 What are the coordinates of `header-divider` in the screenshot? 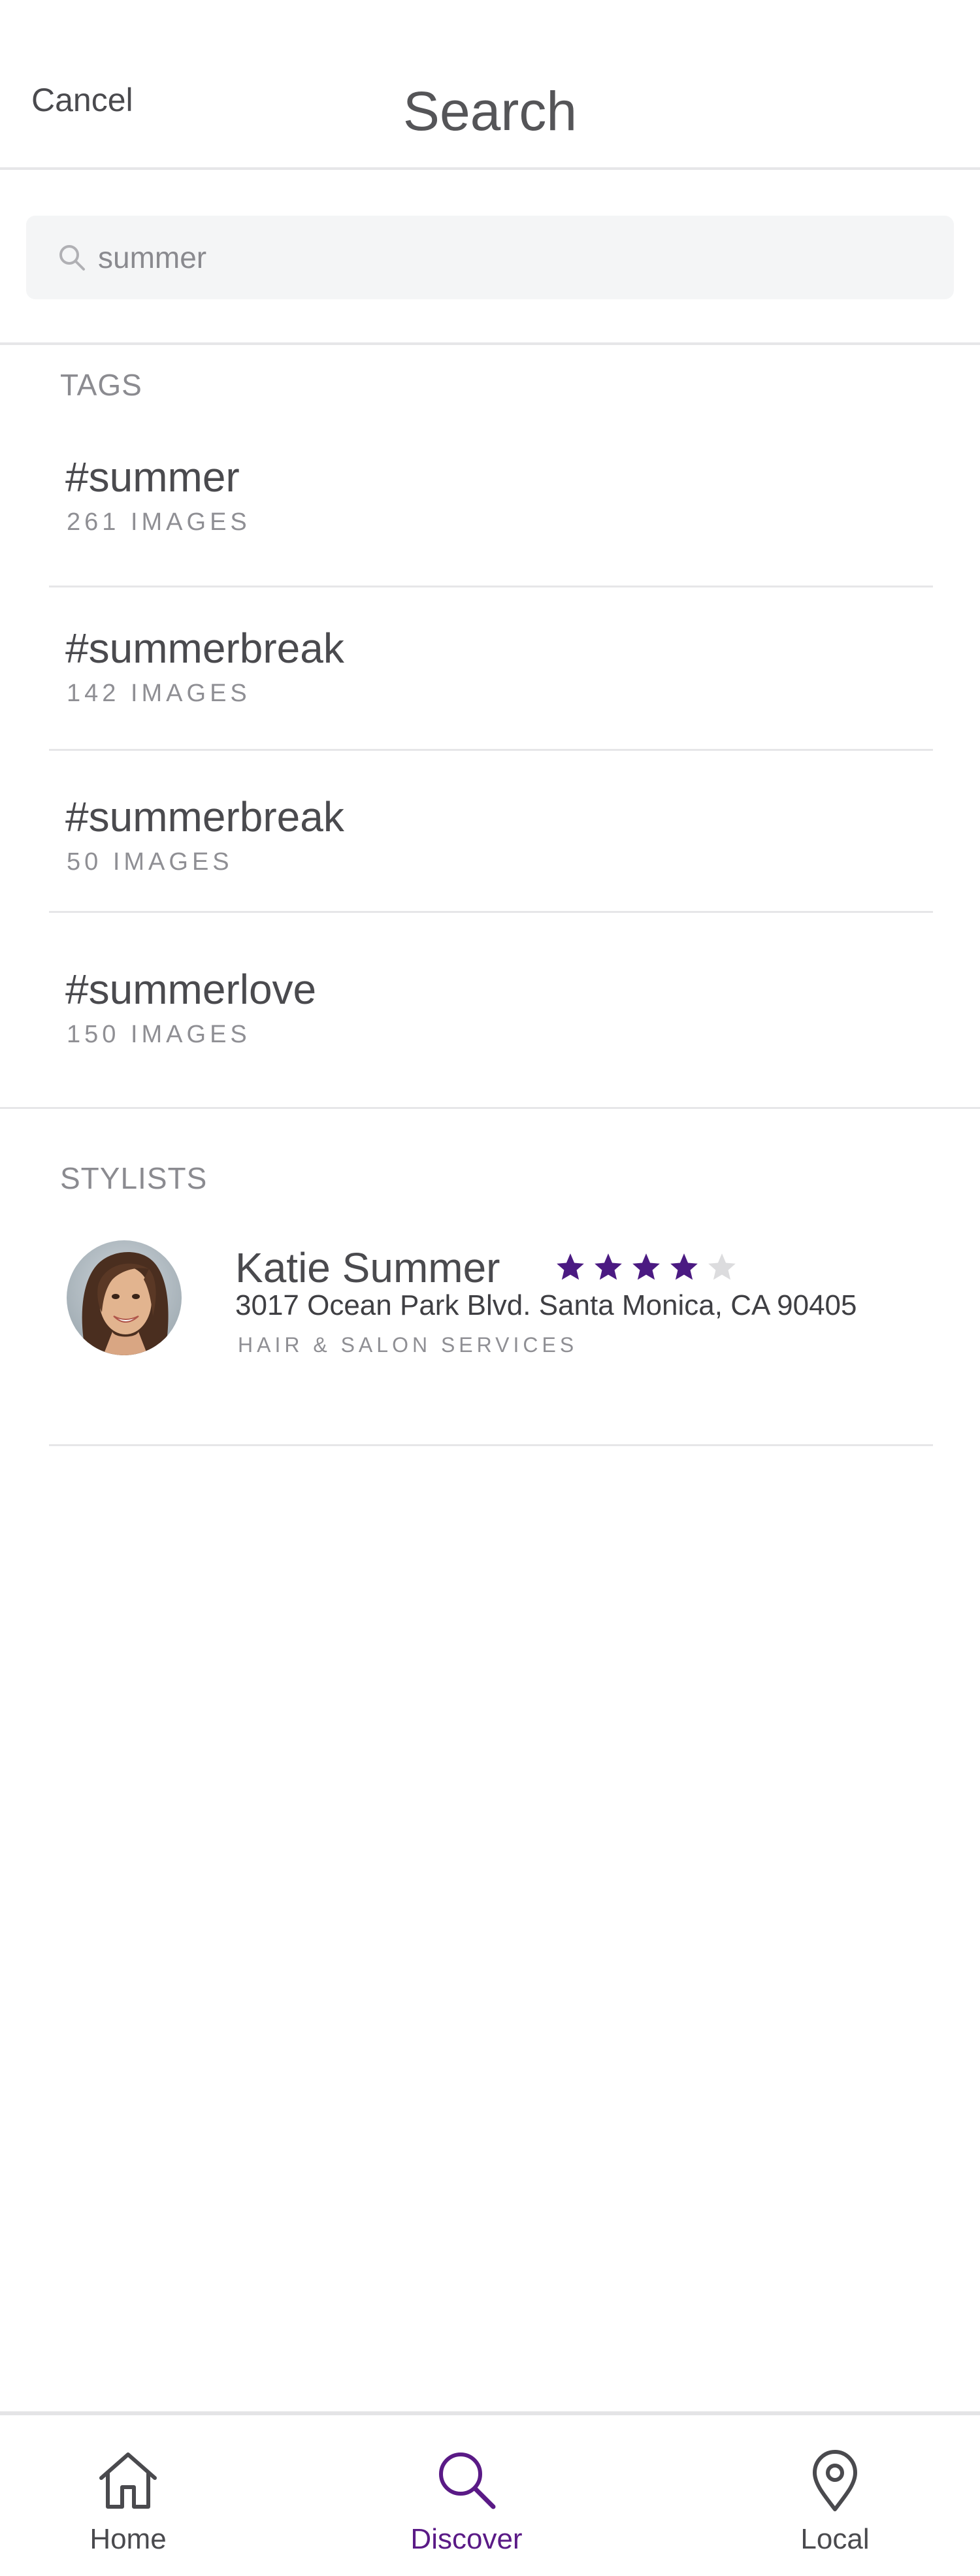 It's located at (490, 168).